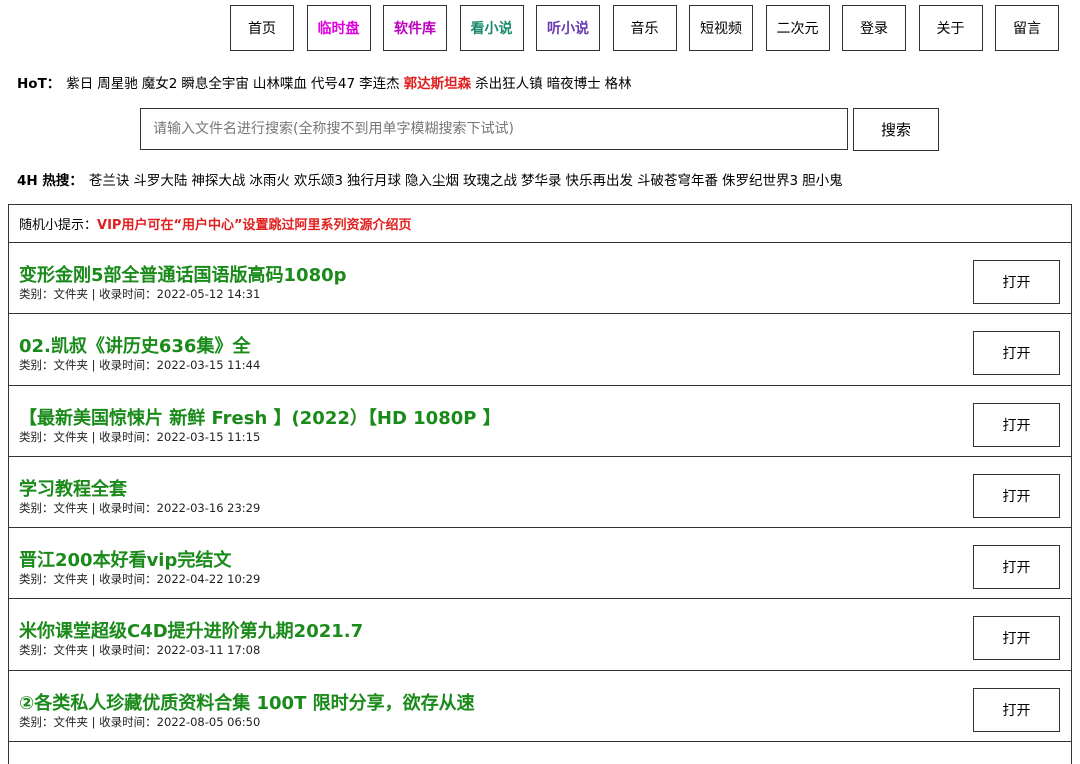 Image resolution: width=1080 pixels, height=764 pixels. What do you see at coordinates (254, 225) in the screenshot?
I see `tip-text: VIP用户可在“用户中心”设置跳过阿里系列资源介绍页` at bounding box center [254, 225].